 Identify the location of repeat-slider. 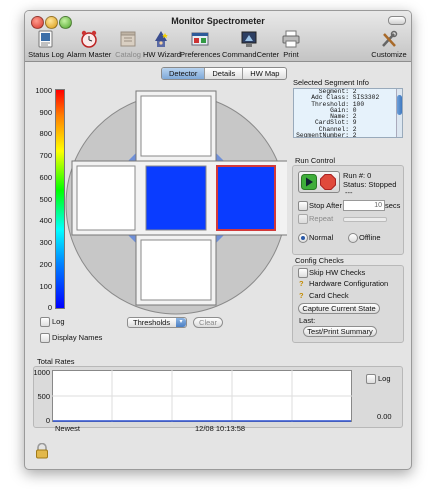
(365, 219).